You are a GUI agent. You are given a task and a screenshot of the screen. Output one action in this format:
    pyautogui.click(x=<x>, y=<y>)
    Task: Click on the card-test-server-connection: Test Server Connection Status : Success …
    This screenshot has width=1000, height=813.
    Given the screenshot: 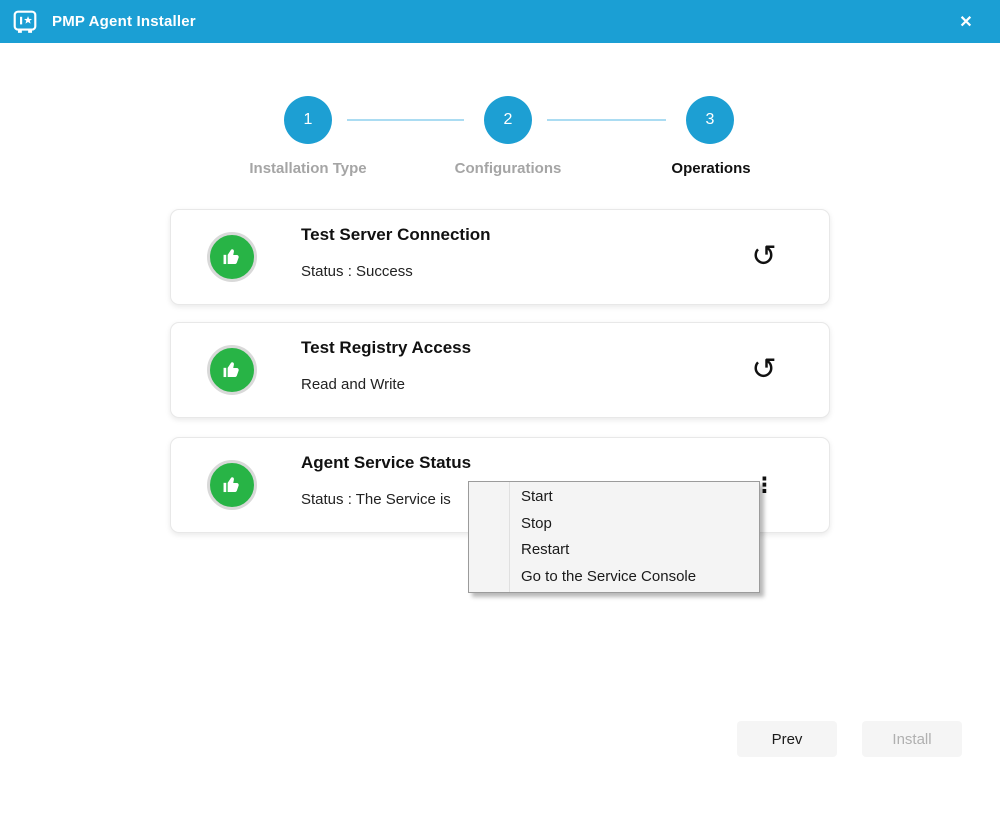 What is the action you would take?
    pyautogui.click(x=500, y=257)
    